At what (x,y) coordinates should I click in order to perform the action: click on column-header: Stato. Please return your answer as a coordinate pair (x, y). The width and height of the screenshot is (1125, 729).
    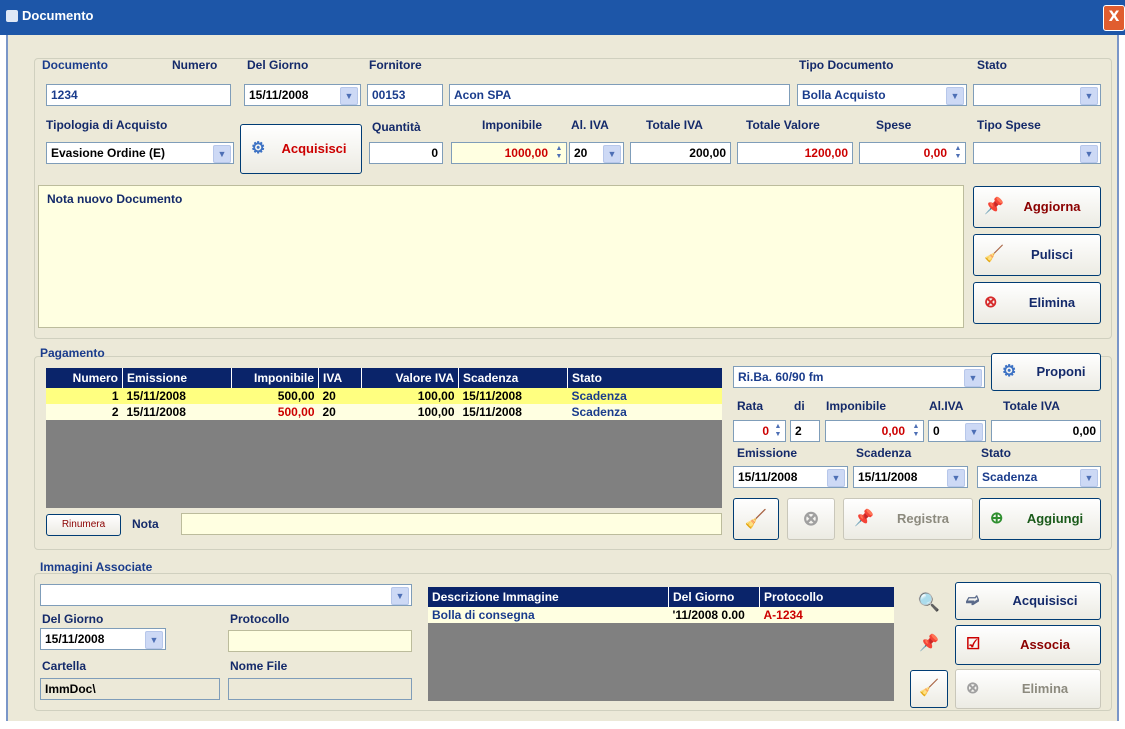
    Looking at the image, I should click on (644, 378).